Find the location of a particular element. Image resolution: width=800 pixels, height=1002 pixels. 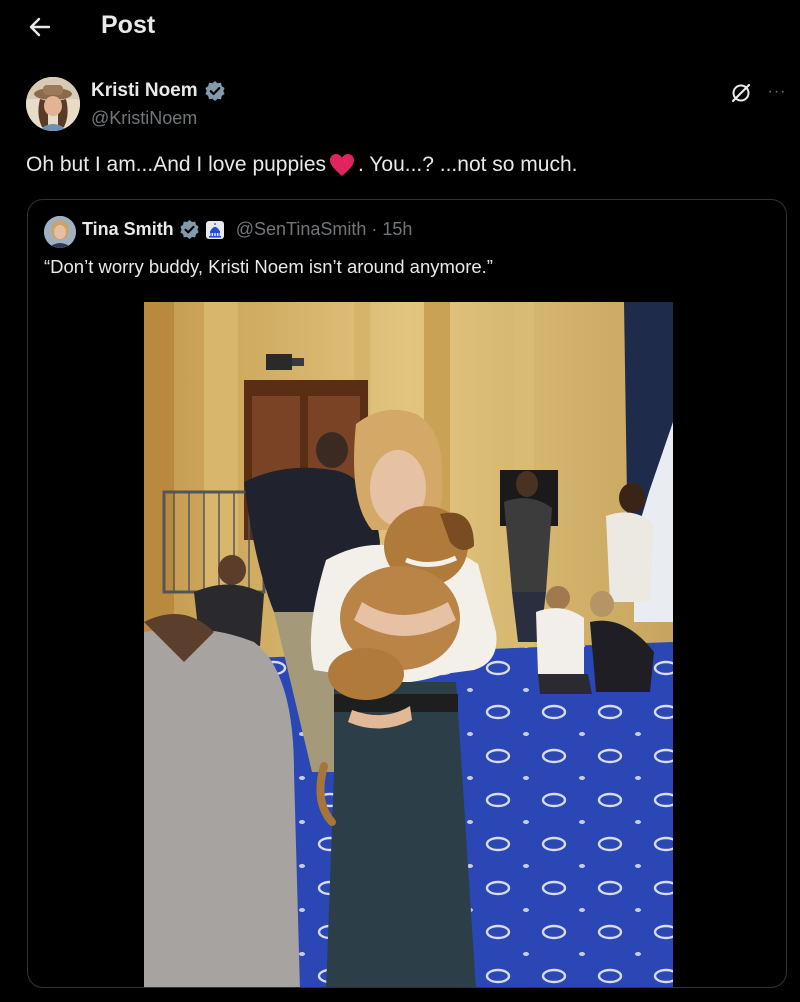

back-button is located at coordinates (40, 27).